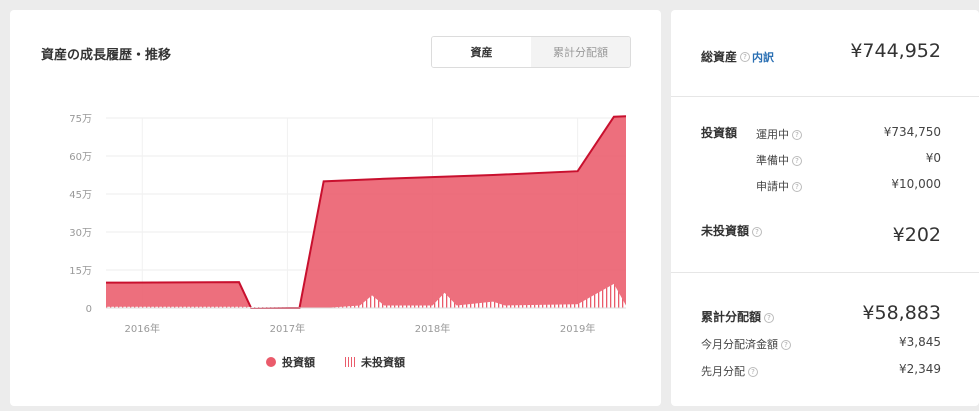  What do you see at coordinates (916, 184) in the screenshot?
I see `invested-row-applying-value: ¥10,000` at bounding box center [916, 184].